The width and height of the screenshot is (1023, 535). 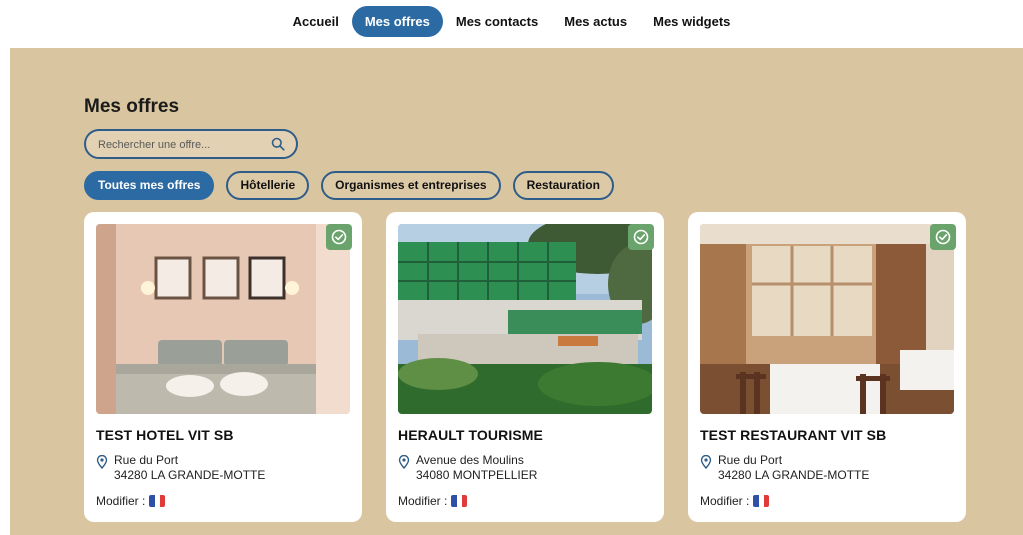 I want to click on card-title: TEST RESTAURANT VIT SB, so click(x=793, y=435).